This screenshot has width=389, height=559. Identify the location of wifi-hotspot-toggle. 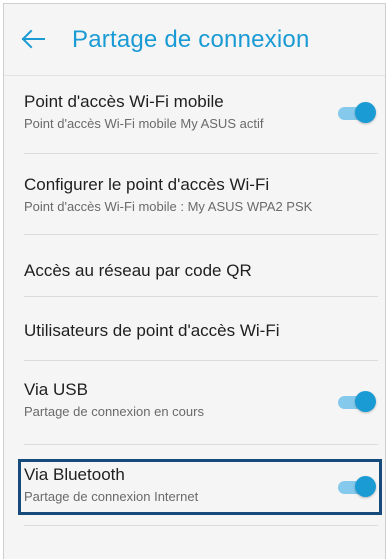
(357, 113).